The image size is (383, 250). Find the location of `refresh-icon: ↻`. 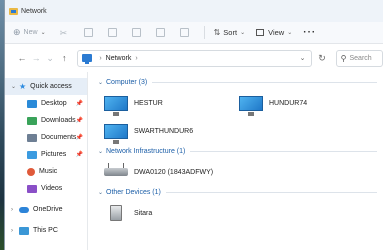

refresh-icon: ↻ is located at coordinates (322, 58).